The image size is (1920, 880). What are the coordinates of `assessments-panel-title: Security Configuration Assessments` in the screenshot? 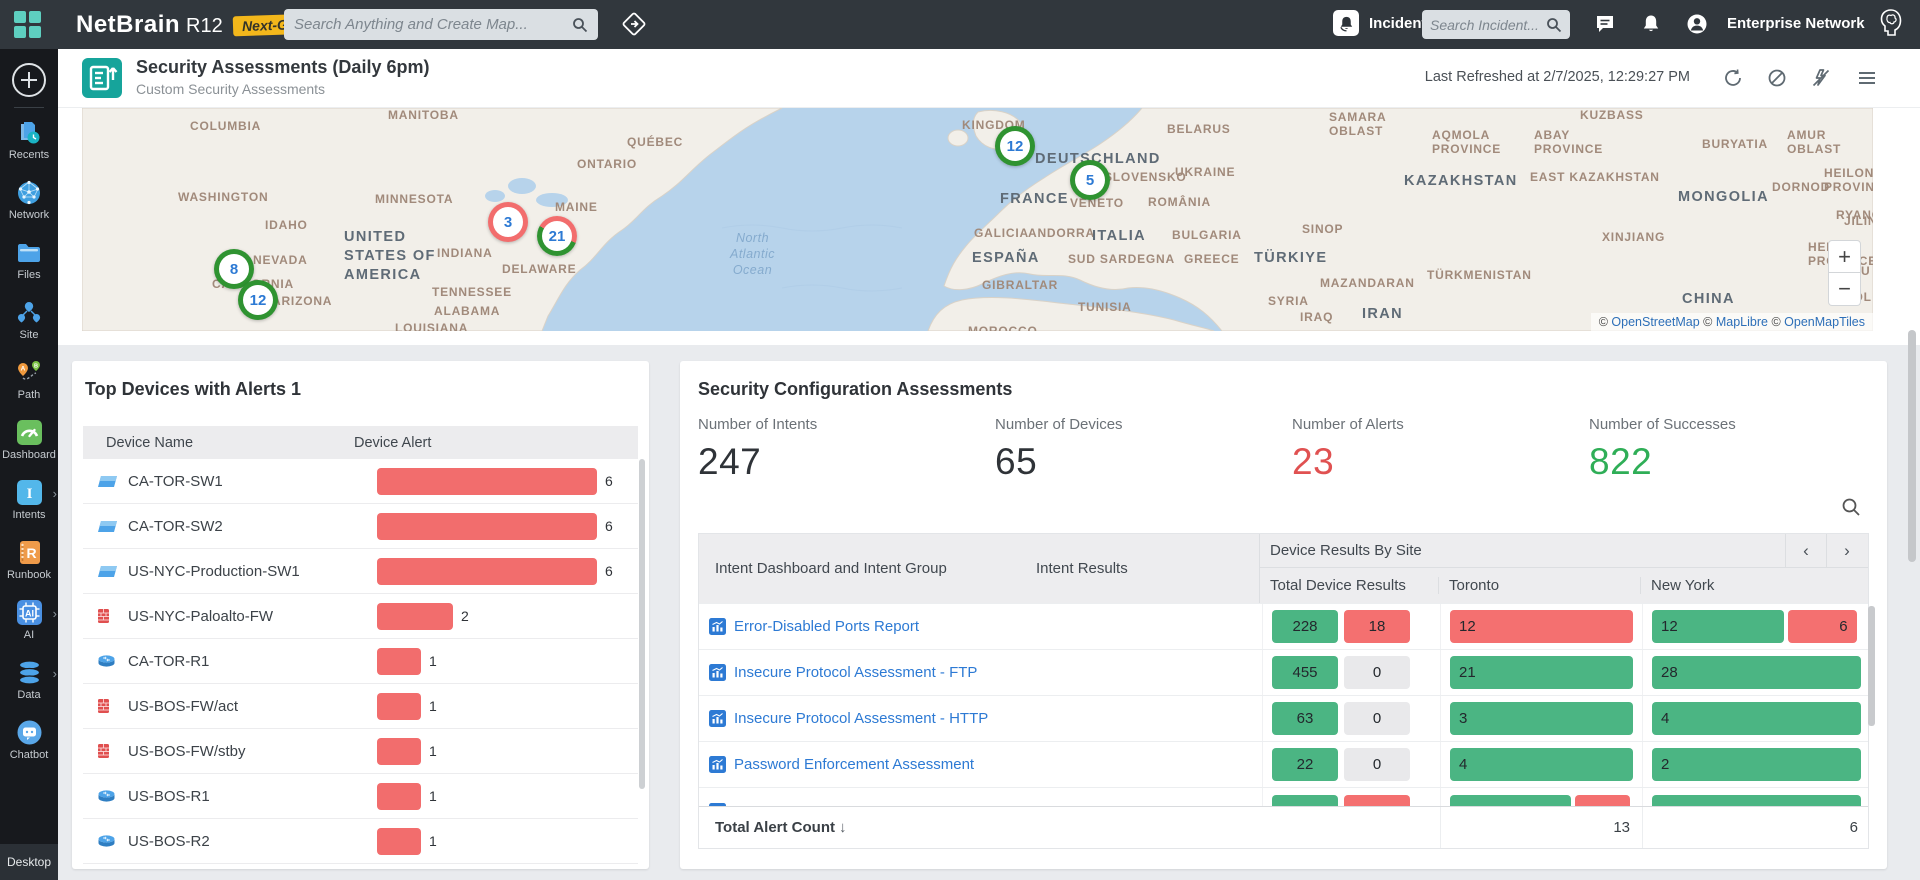 It's located at (855, 389).